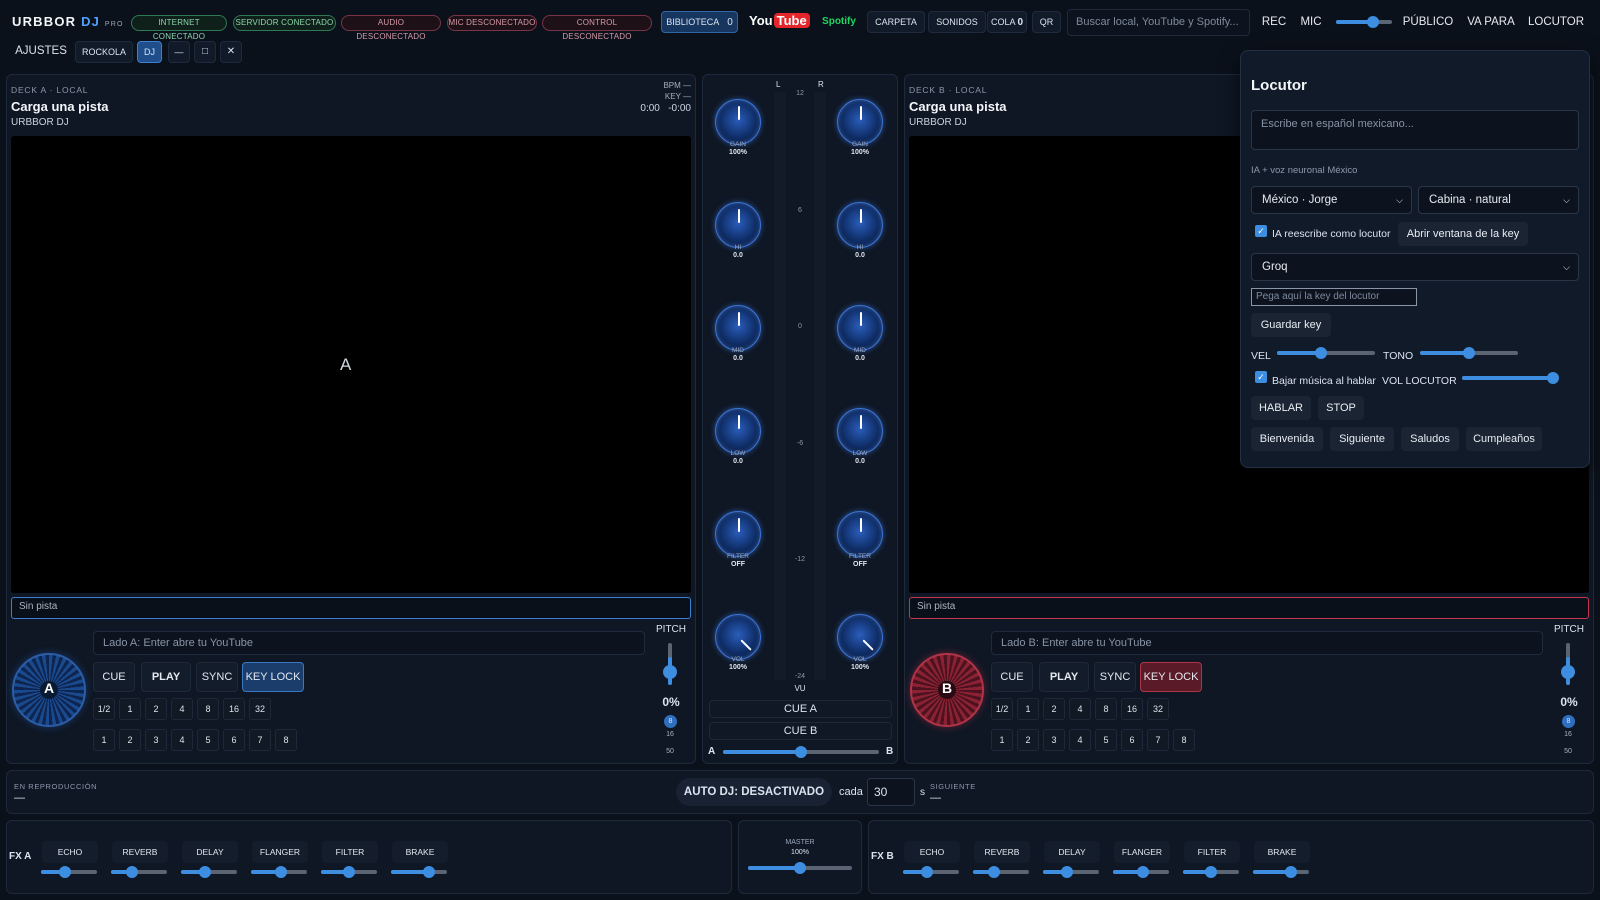 The height and width of the screenshot is (900, 1600). What do you see at coordinates (670, 721) in the screenshot?
I see `deck-a-range-8: 8` at bounding box center [670, 721].